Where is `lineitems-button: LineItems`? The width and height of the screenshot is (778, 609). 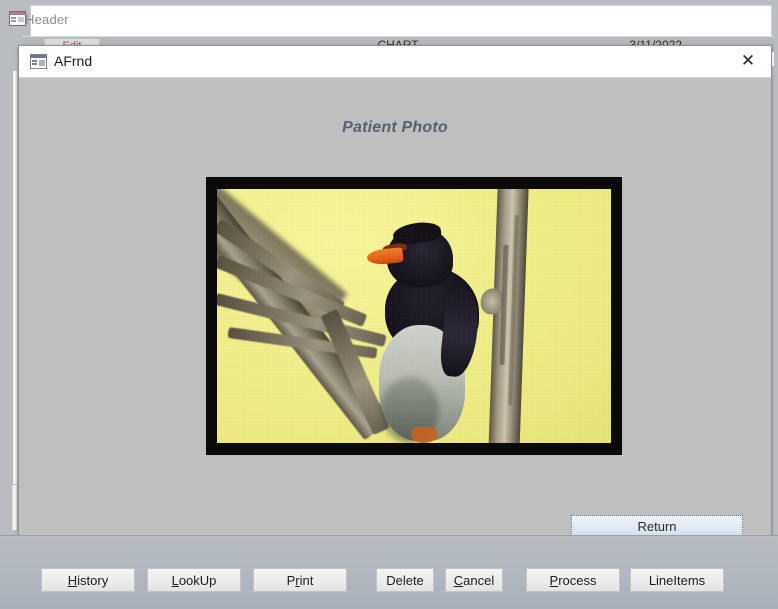 lineitems-button: LineItems is located at coordinates (677, 580).